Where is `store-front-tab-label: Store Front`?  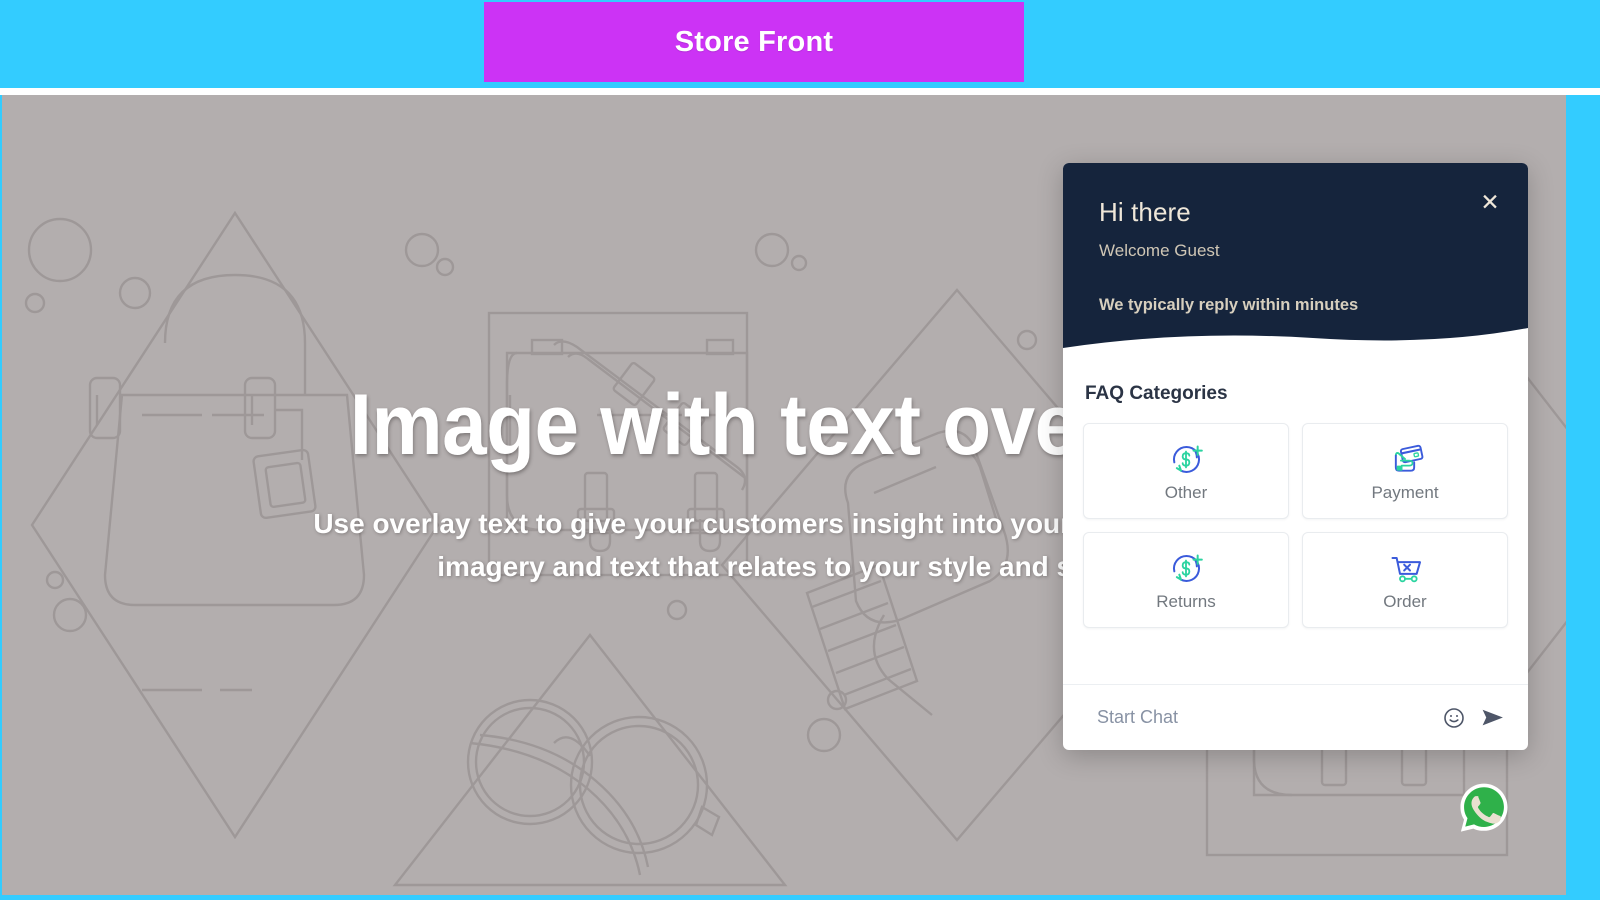
store-front-tab-label: Store Front is located at coordinates (754, 41).